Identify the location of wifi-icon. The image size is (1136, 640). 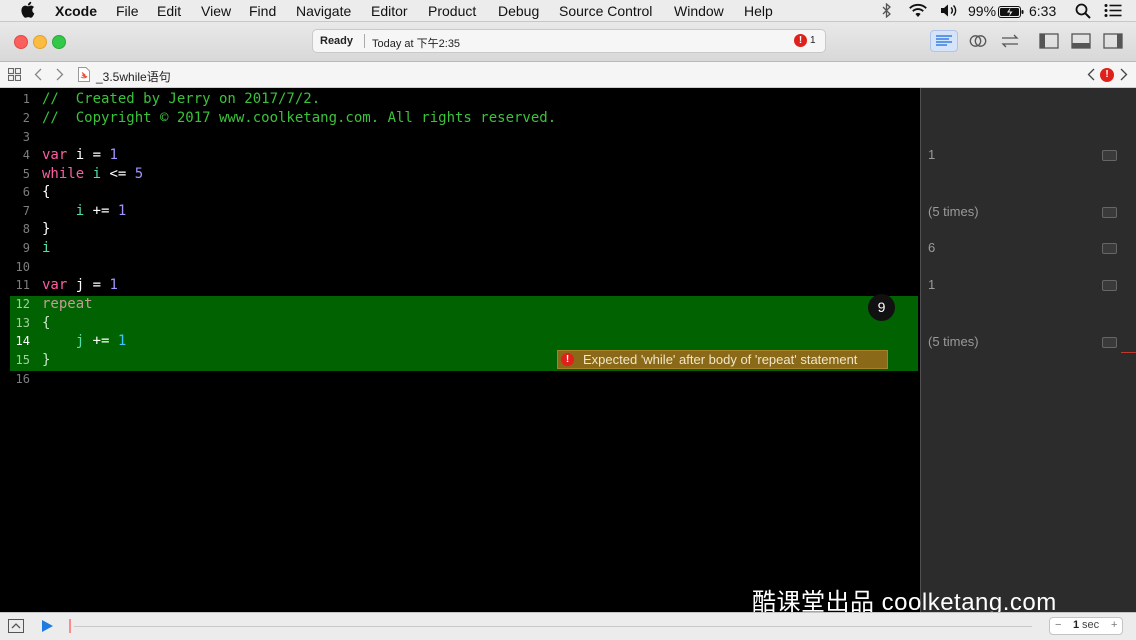
(918, 12).